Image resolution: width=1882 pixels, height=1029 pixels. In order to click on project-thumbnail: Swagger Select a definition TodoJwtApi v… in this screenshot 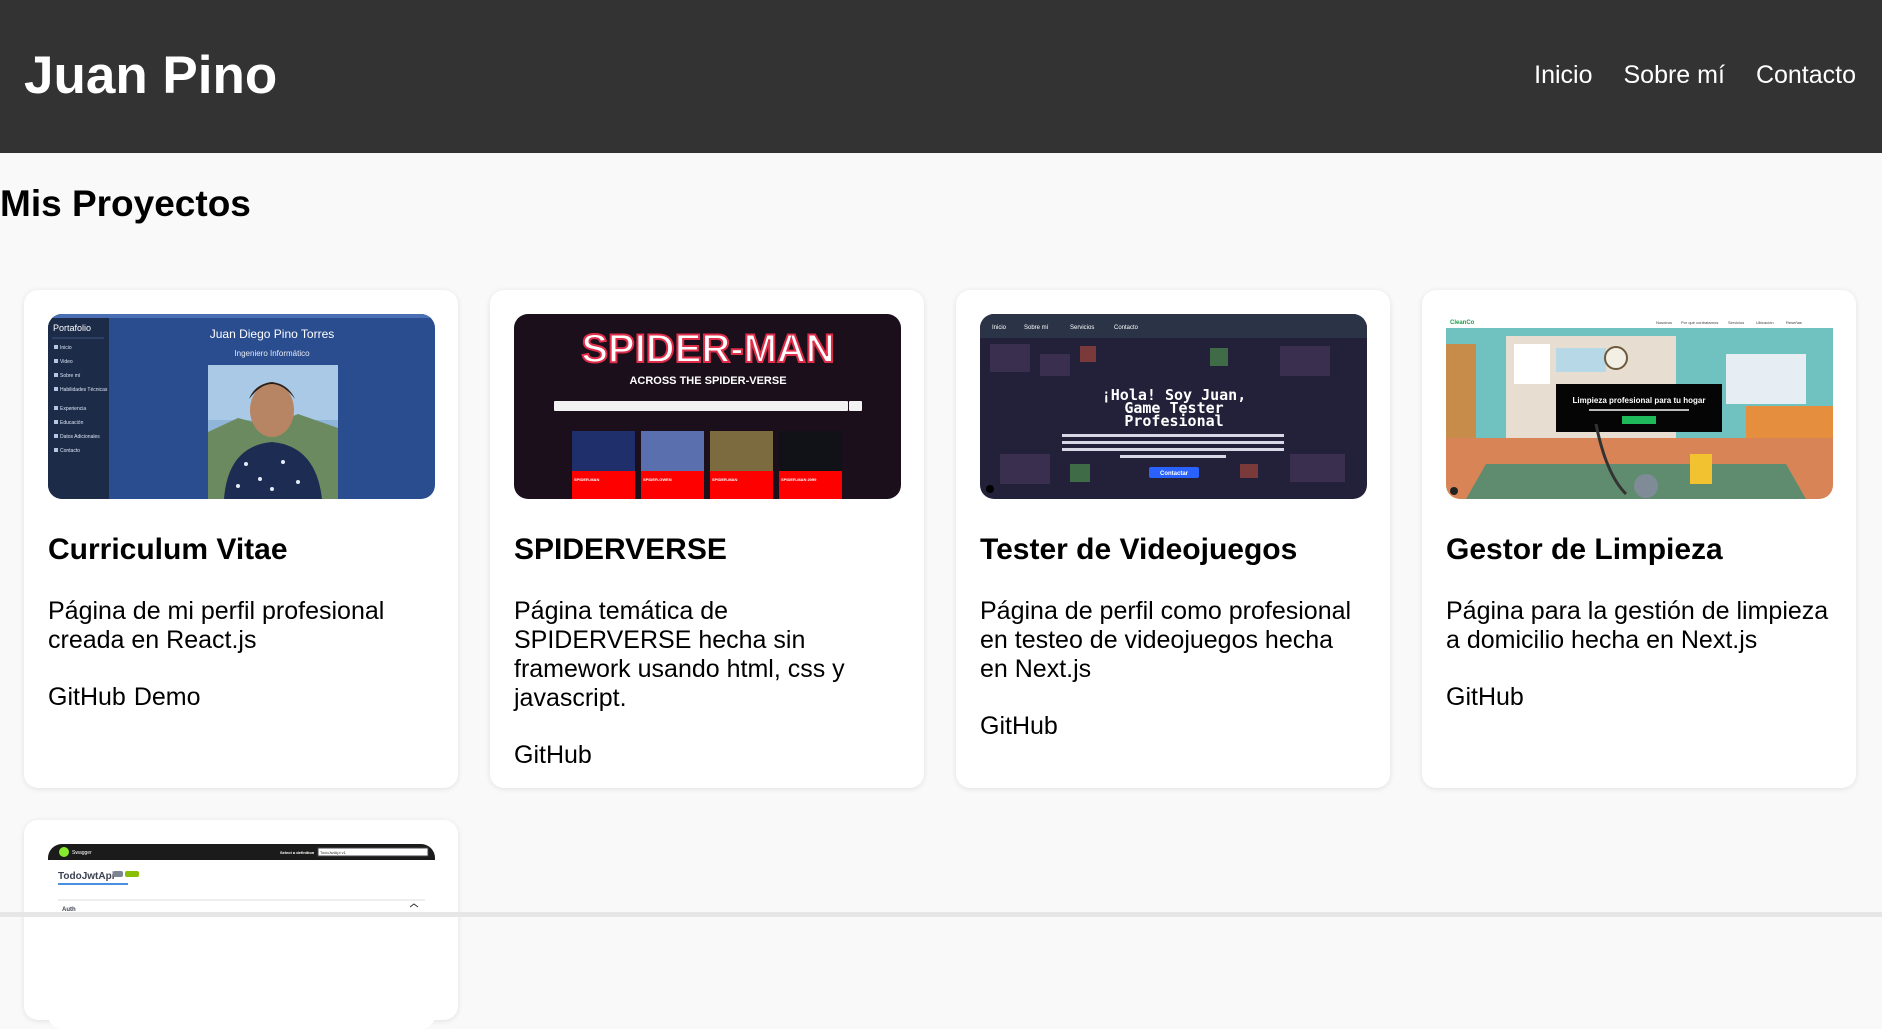, I will do `click(241, 936)`.